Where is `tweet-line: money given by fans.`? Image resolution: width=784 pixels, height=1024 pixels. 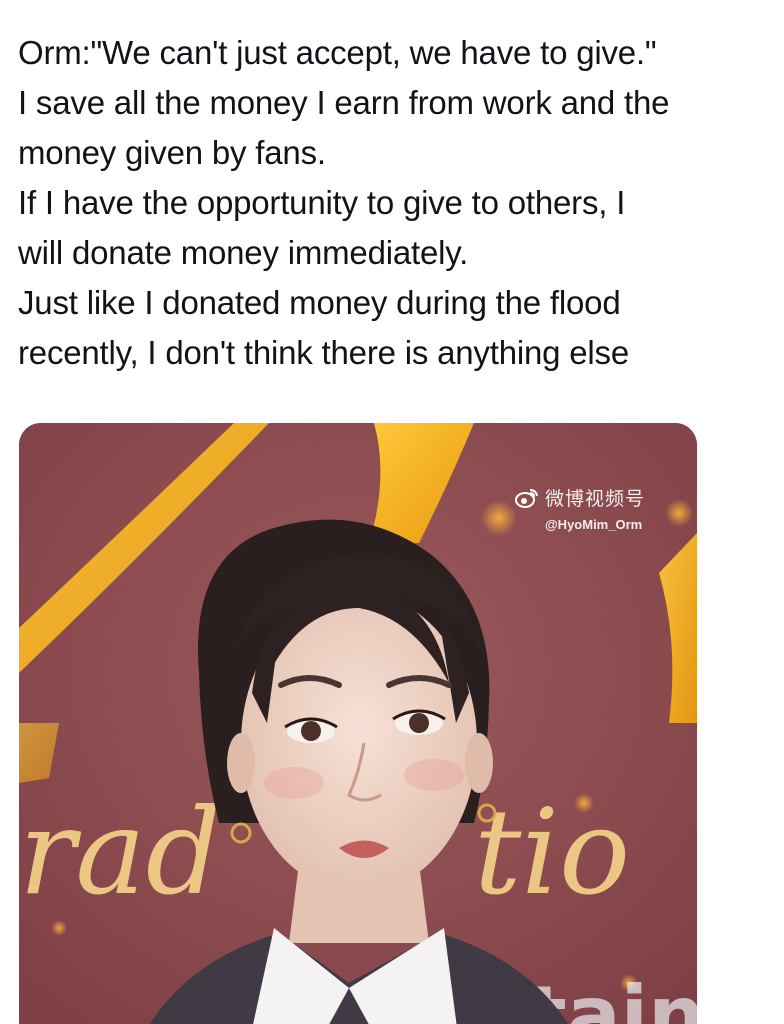 tweet-line: money given by fans. is located at coordinates (172, 152).